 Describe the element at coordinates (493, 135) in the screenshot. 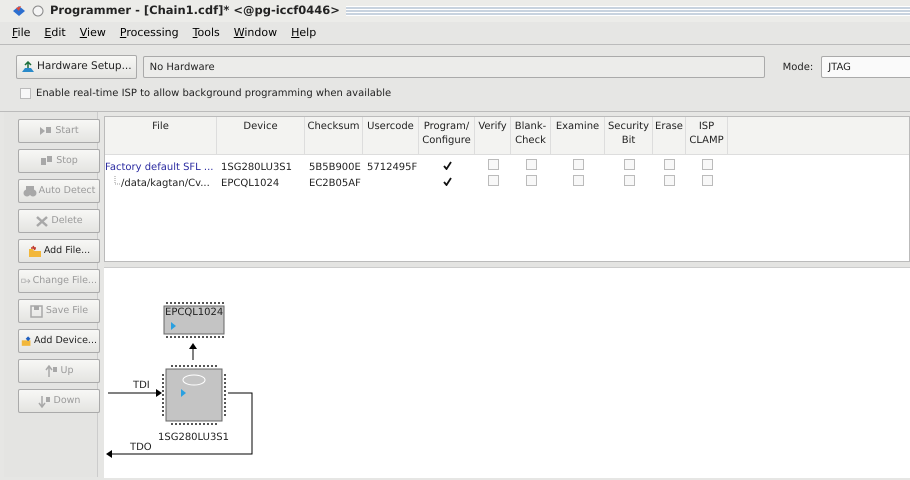

I see `column-header: Verify` at that location.